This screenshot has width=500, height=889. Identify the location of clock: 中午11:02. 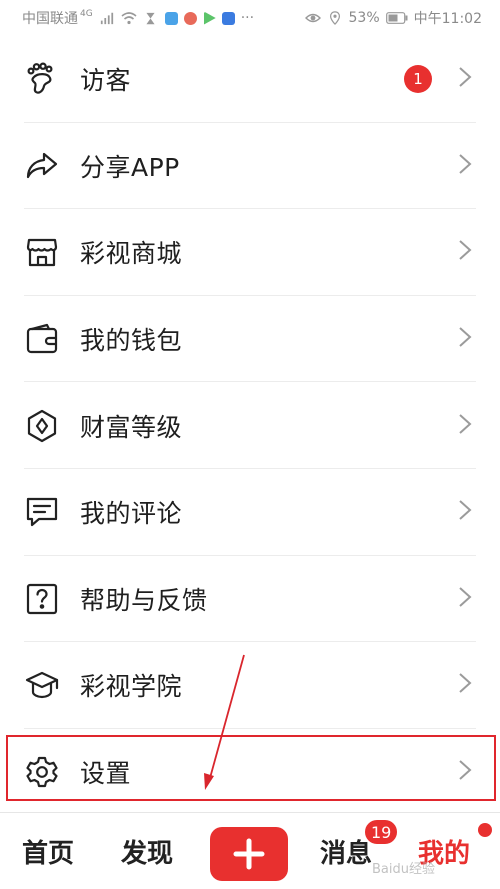
(447, 19).